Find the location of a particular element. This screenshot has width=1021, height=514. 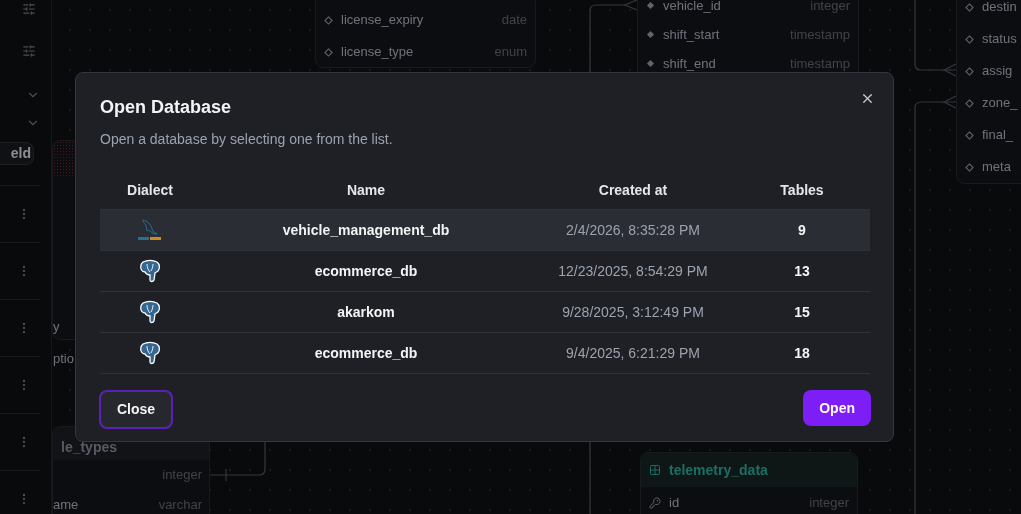

field-name: destin is located at coordinates (999, 8).